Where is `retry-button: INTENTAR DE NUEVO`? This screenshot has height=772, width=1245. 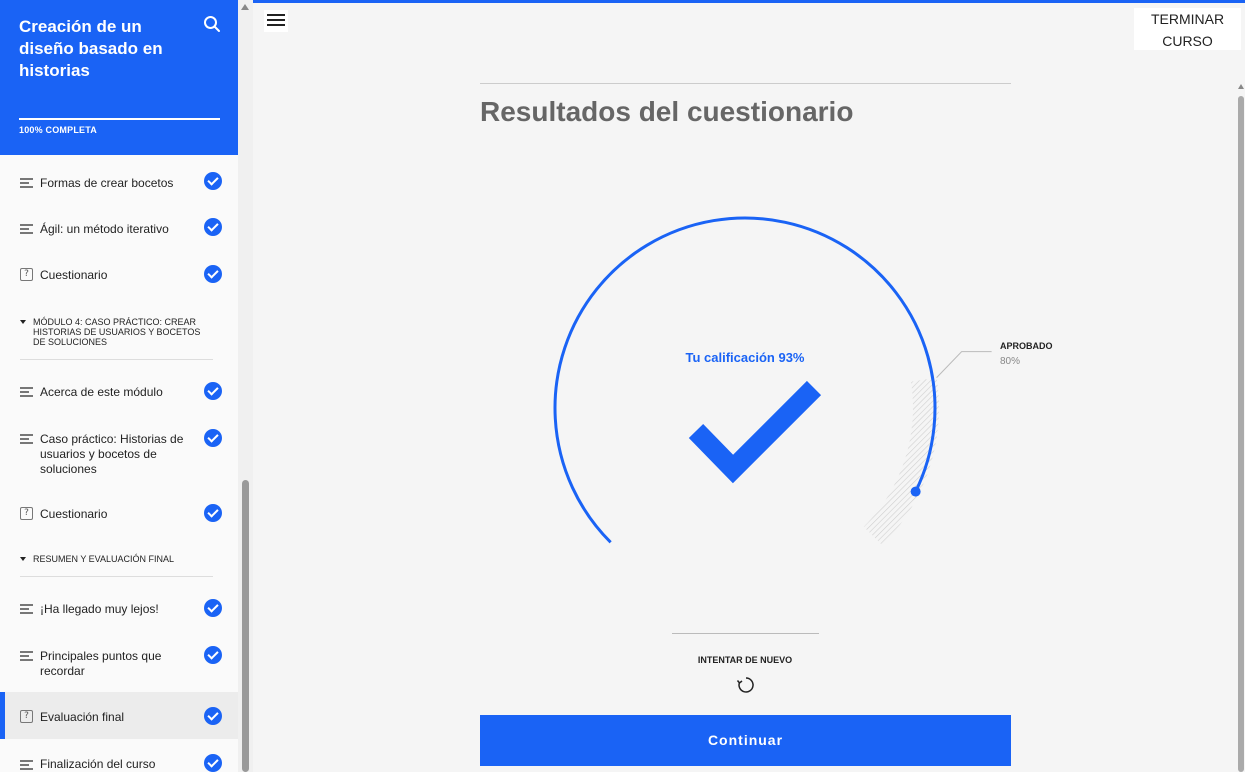
retry-button: INTENTAR DE NUEVO is located at coordinates (745, 660).